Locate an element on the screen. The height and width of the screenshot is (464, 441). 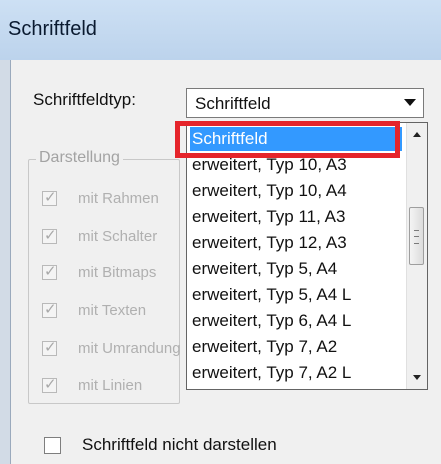
scroll-down-arrow-icon is located at coordinates (417, 377).